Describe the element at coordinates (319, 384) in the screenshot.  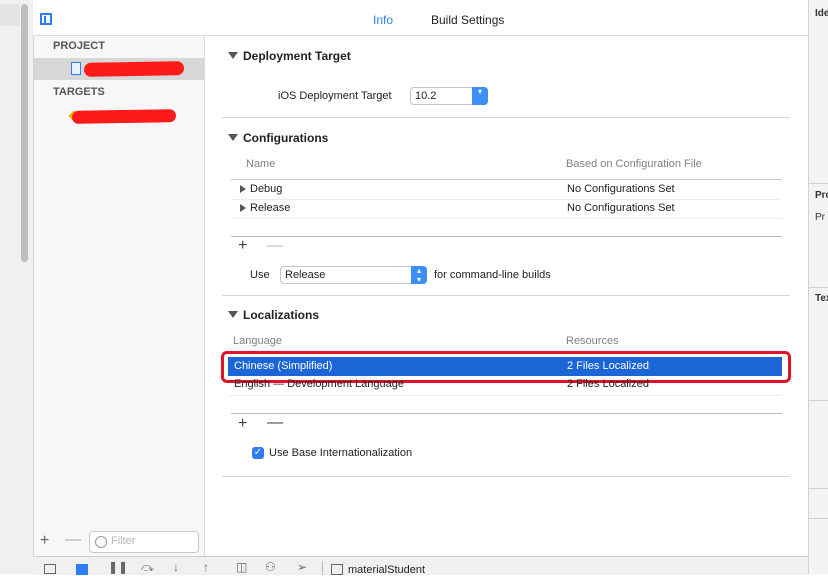
I see `localization-language: English — Development Language` at that location.